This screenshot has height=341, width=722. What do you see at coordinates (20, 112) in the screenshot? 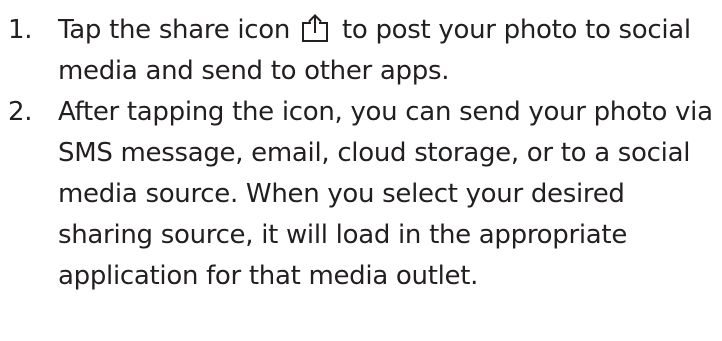
I see `step-number: 2.` at bounding box center [20, 112].